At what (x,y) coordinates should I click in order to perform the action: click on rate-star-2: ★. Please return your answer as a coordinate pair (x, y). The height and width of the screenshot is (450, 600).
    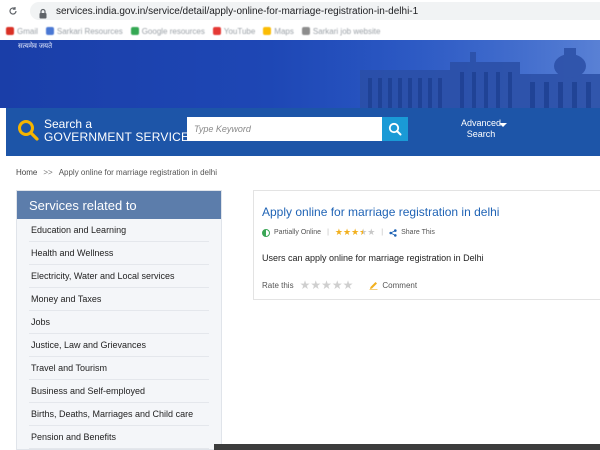
    Looking at the image, I should click on (315, 285).